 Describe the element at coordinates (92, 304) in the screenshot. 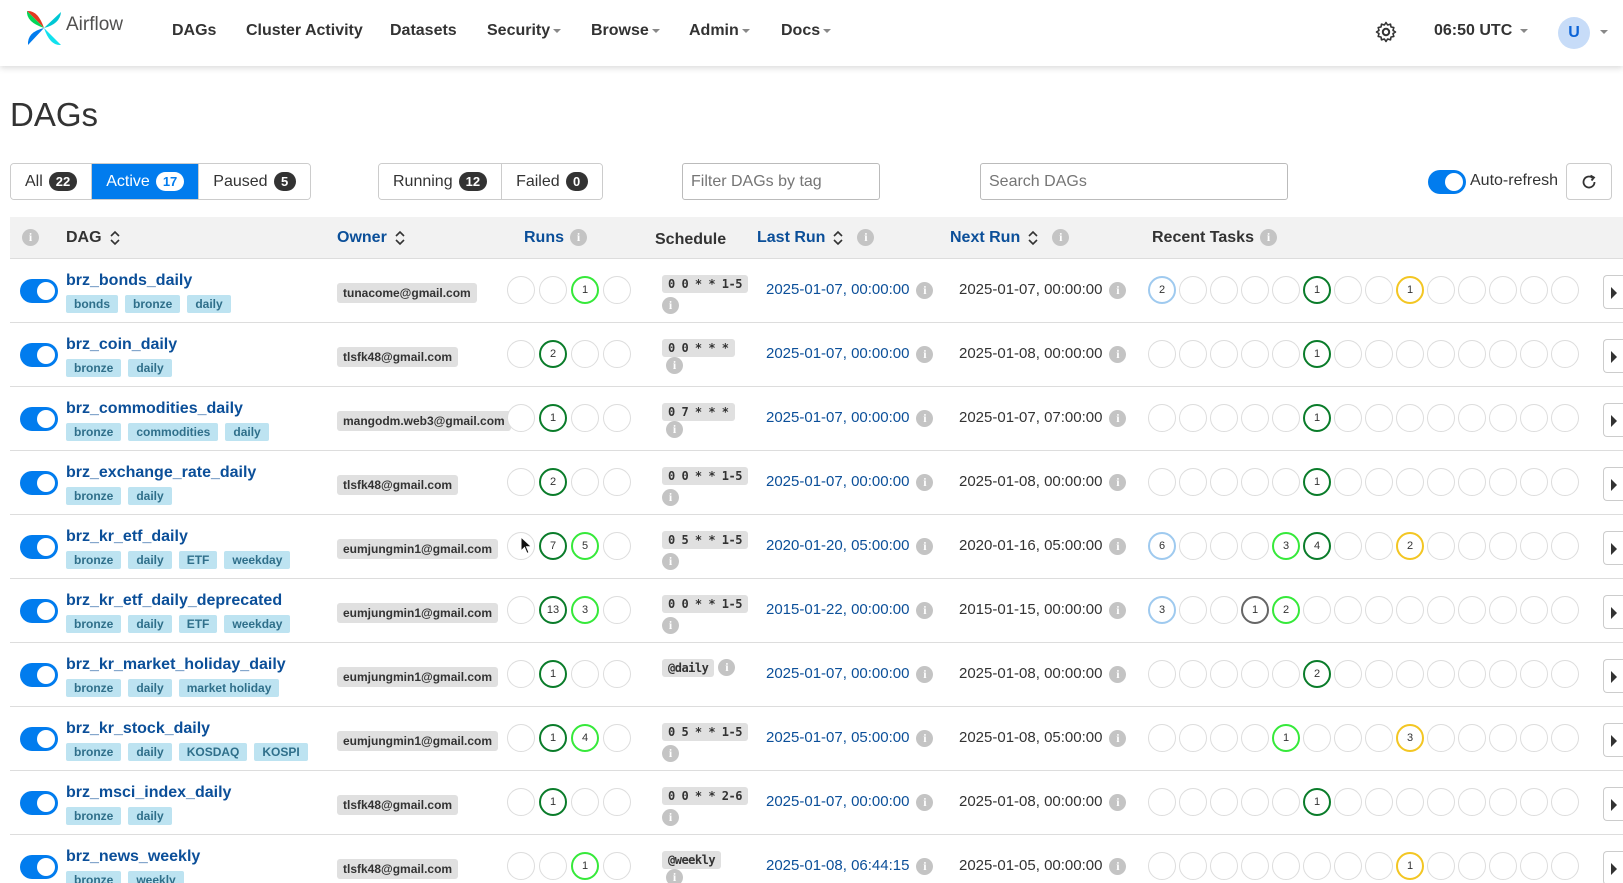

I see `dag-tag: bonds` at that location.